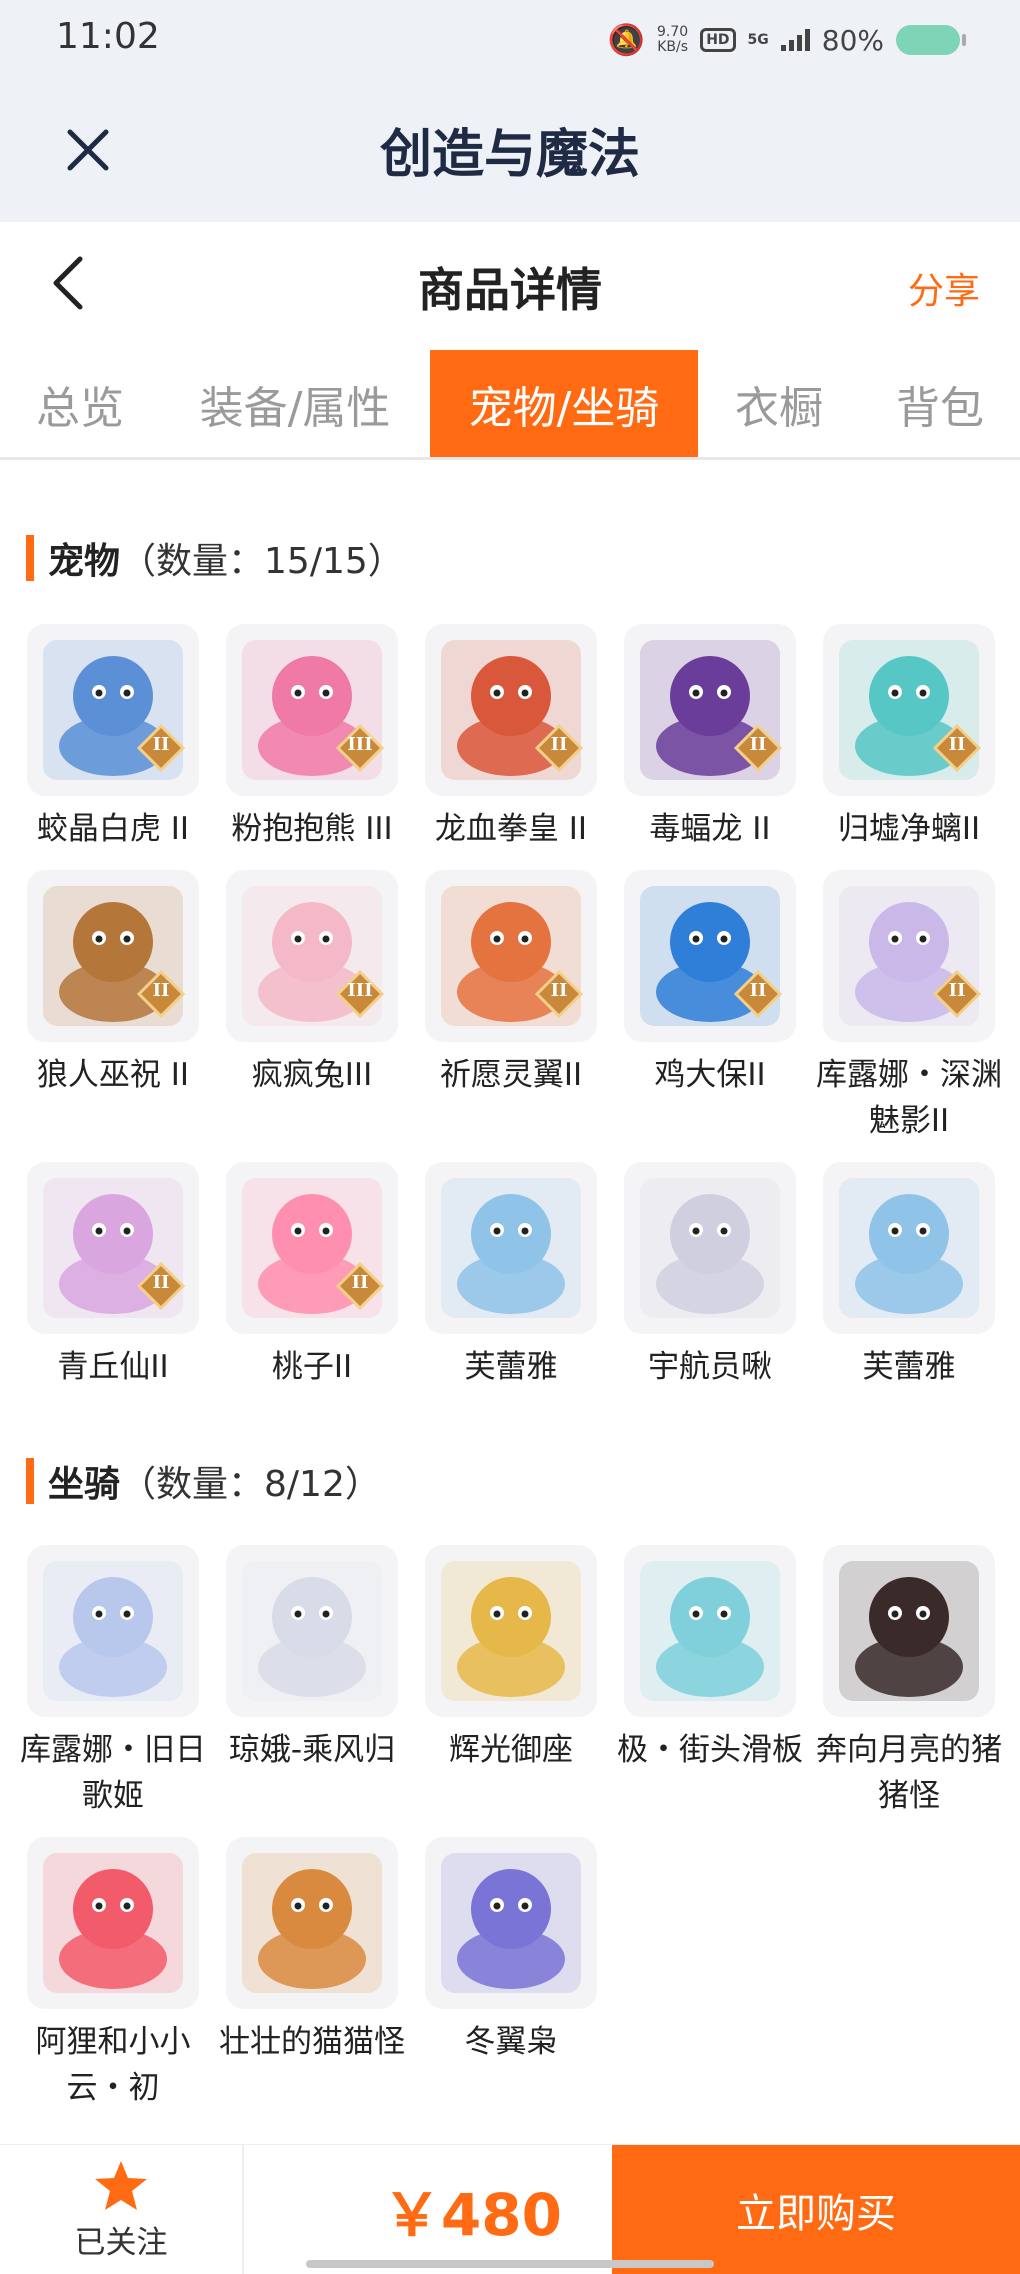 The image size is (1020, 2274). What do you see at coordinates (510, 111) in the screenshot?
I see `app-top-bar: 11:02 🔕 9.70 KB/s HD 5G 80% 创造与魔法` at bounding box center [510, 111].